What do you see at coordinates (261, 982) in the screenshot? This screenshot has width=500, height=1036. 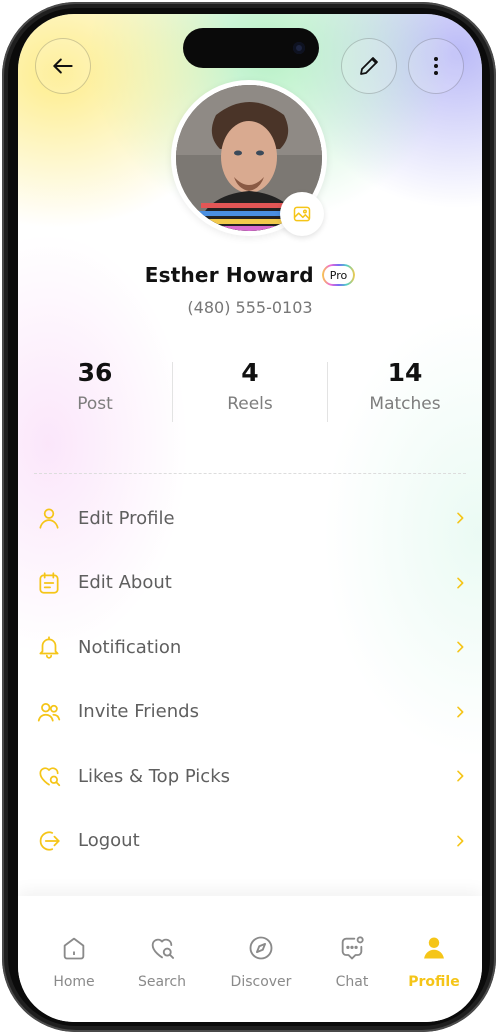 I see `nav-label: Discover` at bounding box center [261, 982].